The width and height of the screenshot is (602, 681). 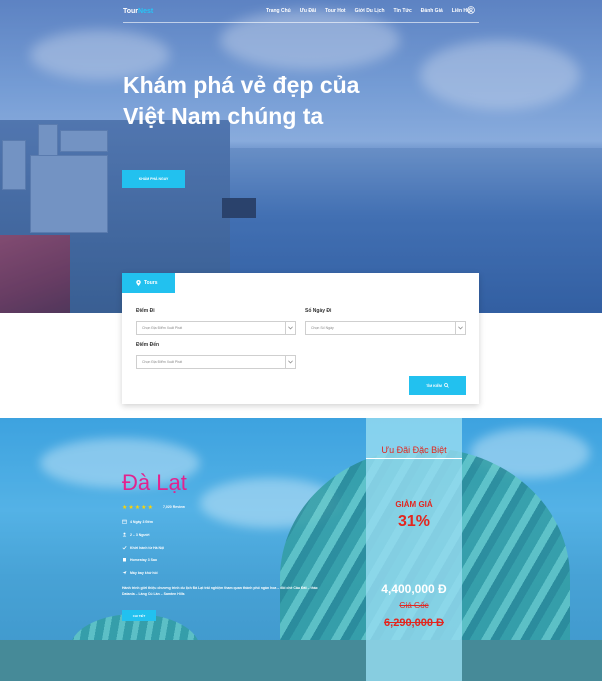 What do you see at coordinates (140, 534) in the screenshot?
I see `info-people-text: 2 – 3 Người` at bounding box center [140, 534].